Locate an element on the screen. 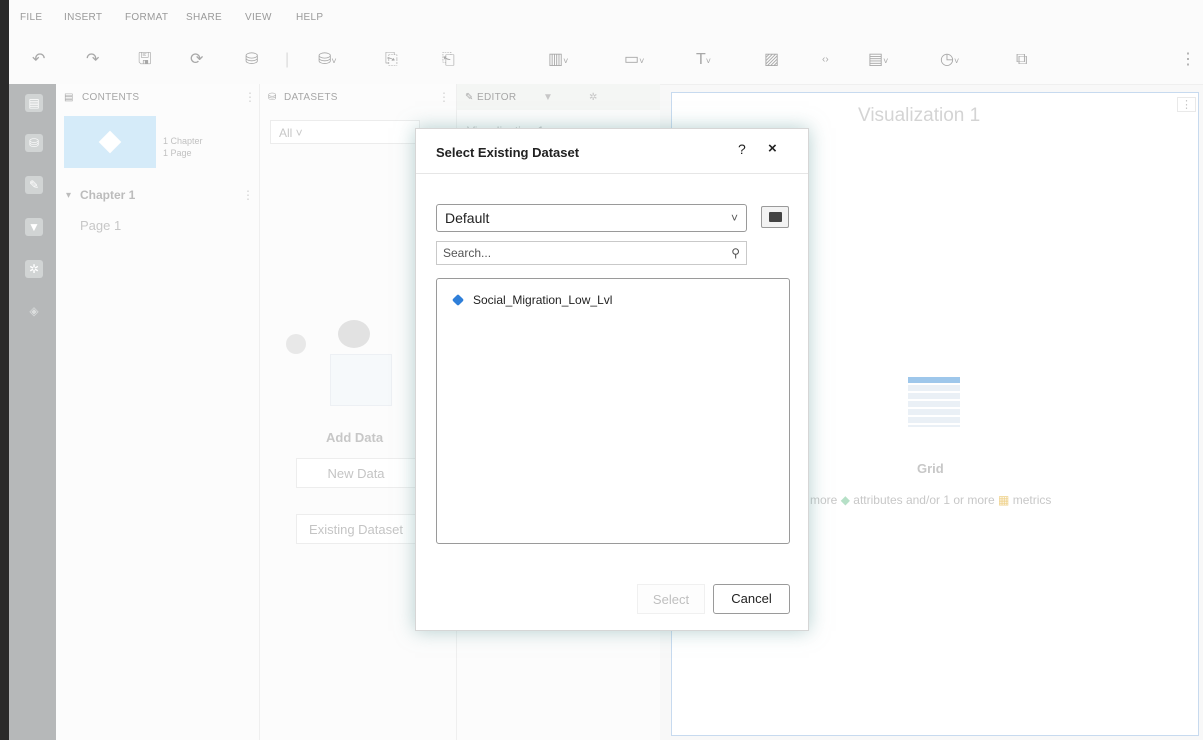 Image resolution: width=1203 pixels, height=740 pixels. menu-insert: INSERT is located at coordinates (83, 17).